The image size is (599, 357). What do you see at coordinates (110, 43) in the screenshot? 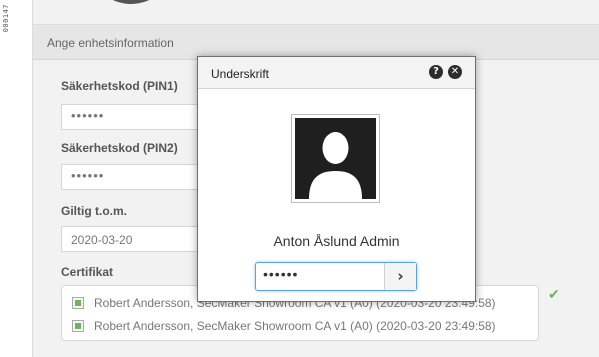
I see `section-title: Ange enhetsinformation` at bounding box center [110, 43].